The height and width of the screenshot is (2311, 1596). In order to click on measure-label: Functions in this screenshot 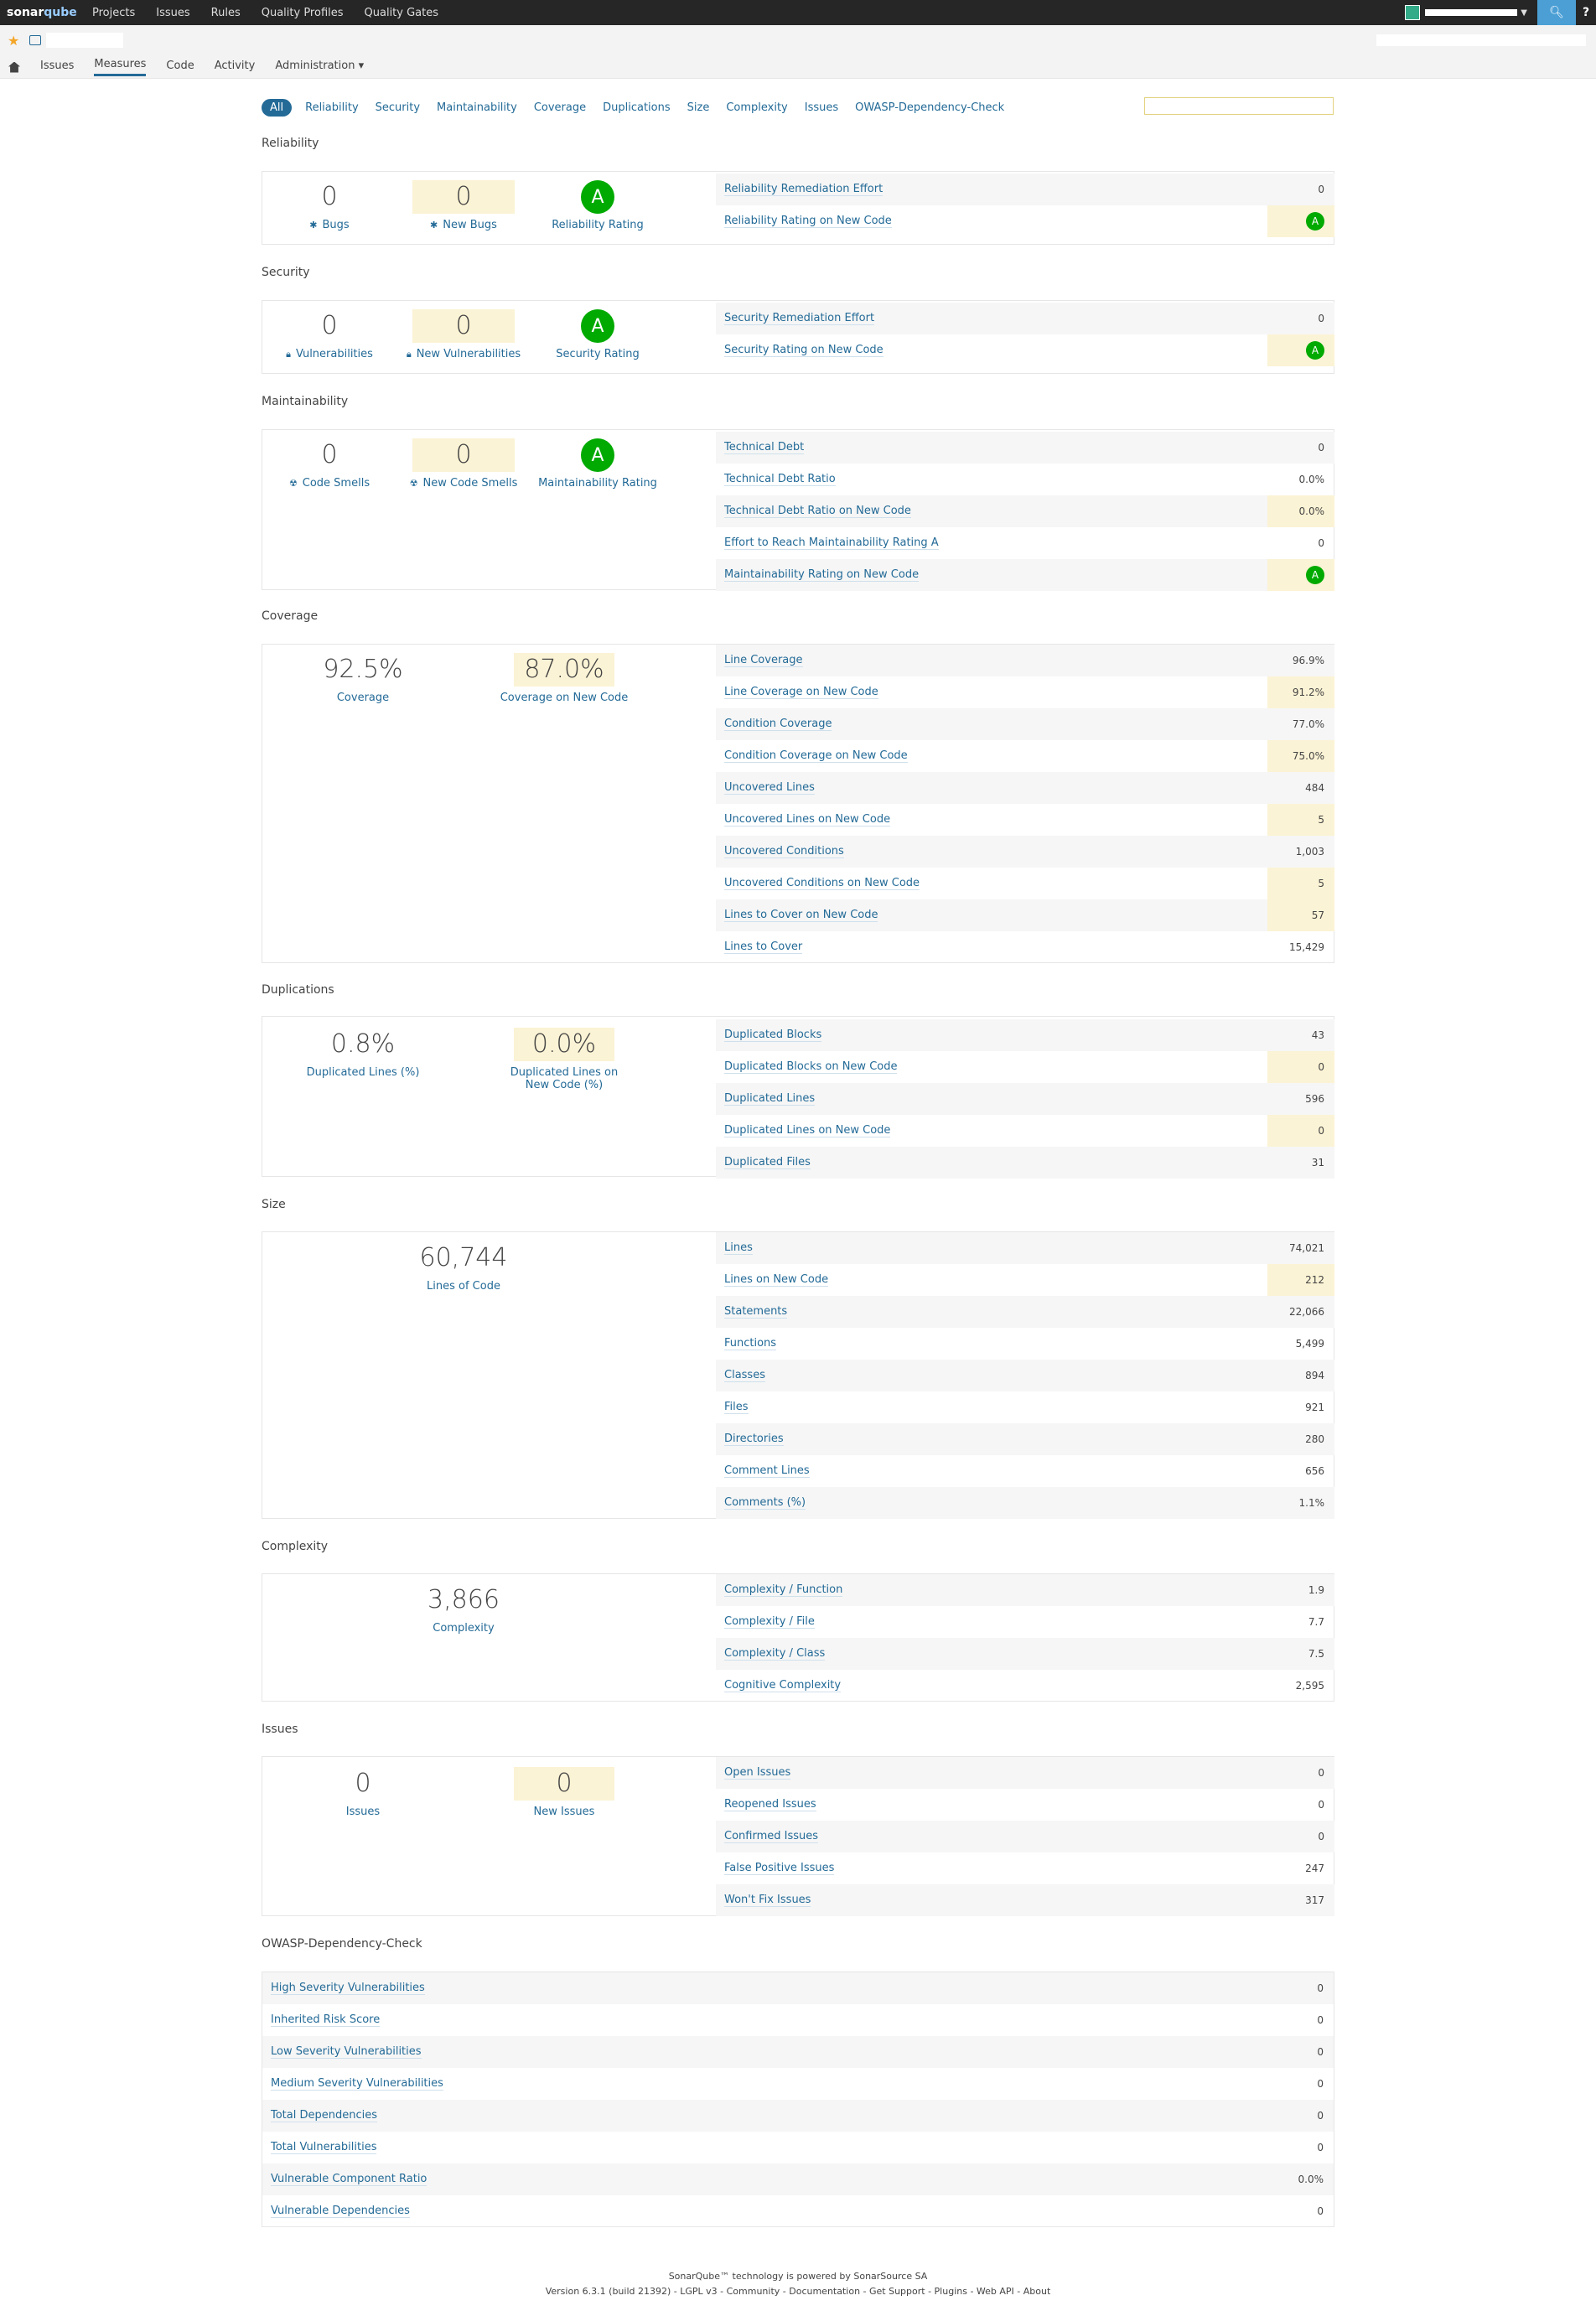, I will do `click(750, 1344)`.